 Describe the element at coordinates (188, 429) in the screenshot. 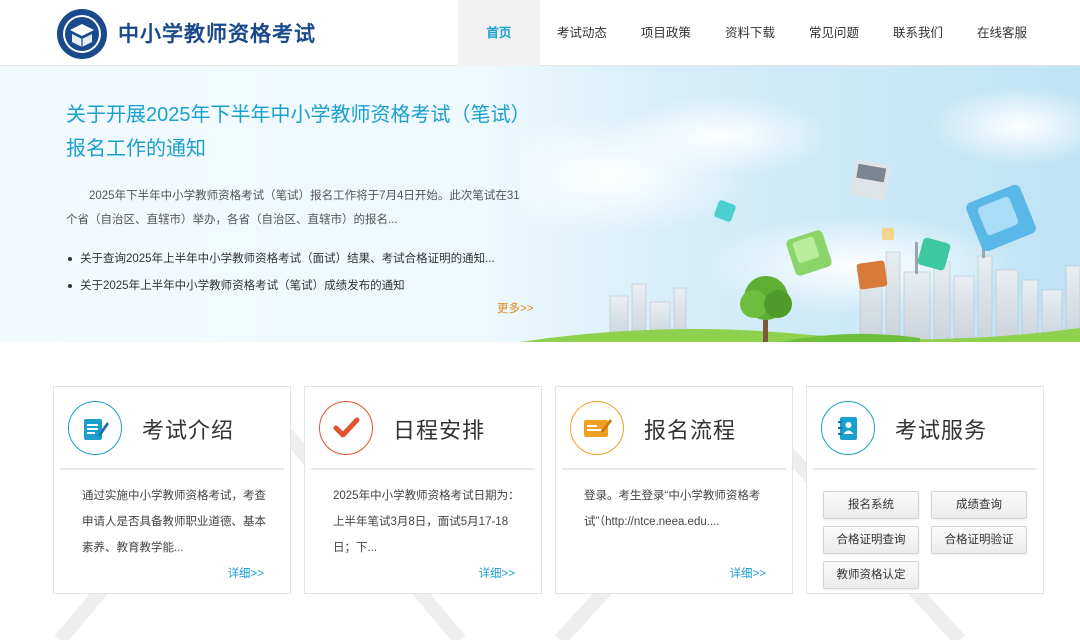

I see `card-title: 考试介绍` at that location.